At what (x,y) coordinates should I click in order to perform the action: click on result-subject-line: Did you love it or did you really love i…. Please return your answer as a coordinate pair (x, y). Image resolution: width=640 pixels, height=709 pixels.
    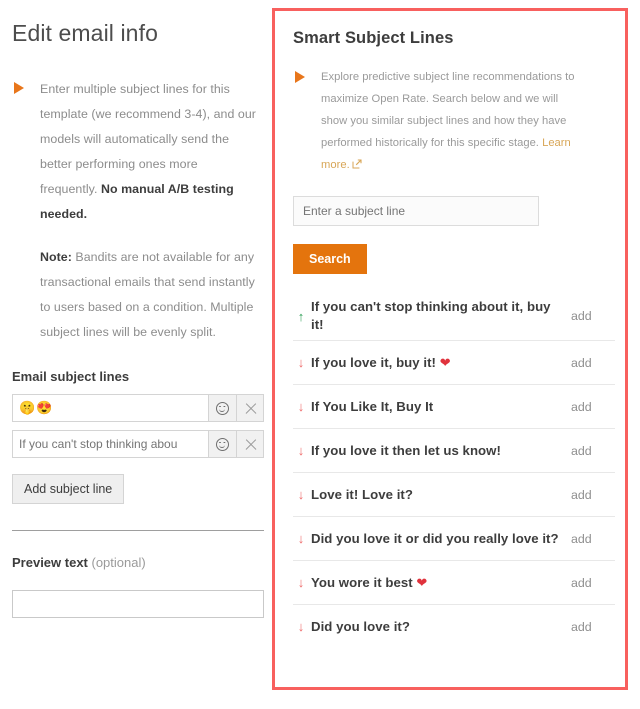
    Looking at the image, I should click on (435, 538).